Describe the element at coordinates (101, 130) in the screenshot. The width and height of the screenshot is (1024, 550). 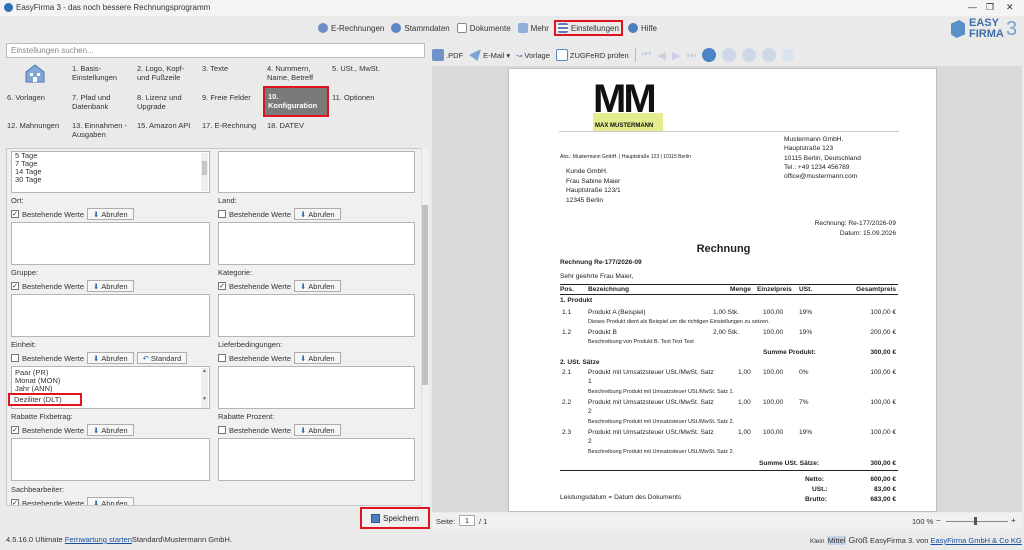
I see `nav-einnahmen-ausgaben: 13. Einnahmen - Ausgaben` at that location.